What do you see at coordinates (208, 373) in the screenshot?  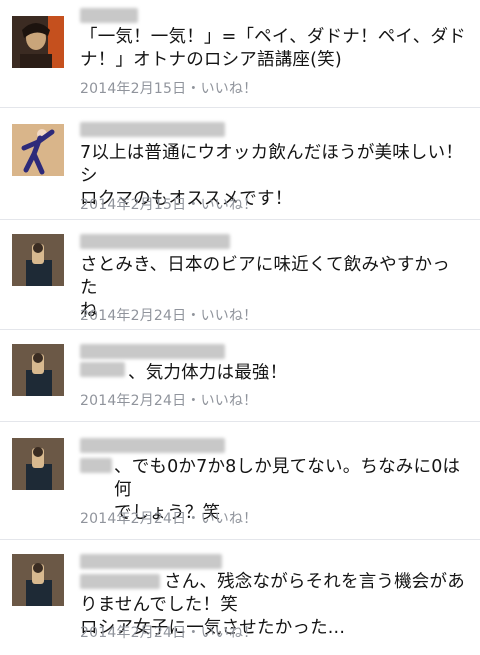 I see `comment-text: 、気力体力は最強！` at bounding box center [208, 373].